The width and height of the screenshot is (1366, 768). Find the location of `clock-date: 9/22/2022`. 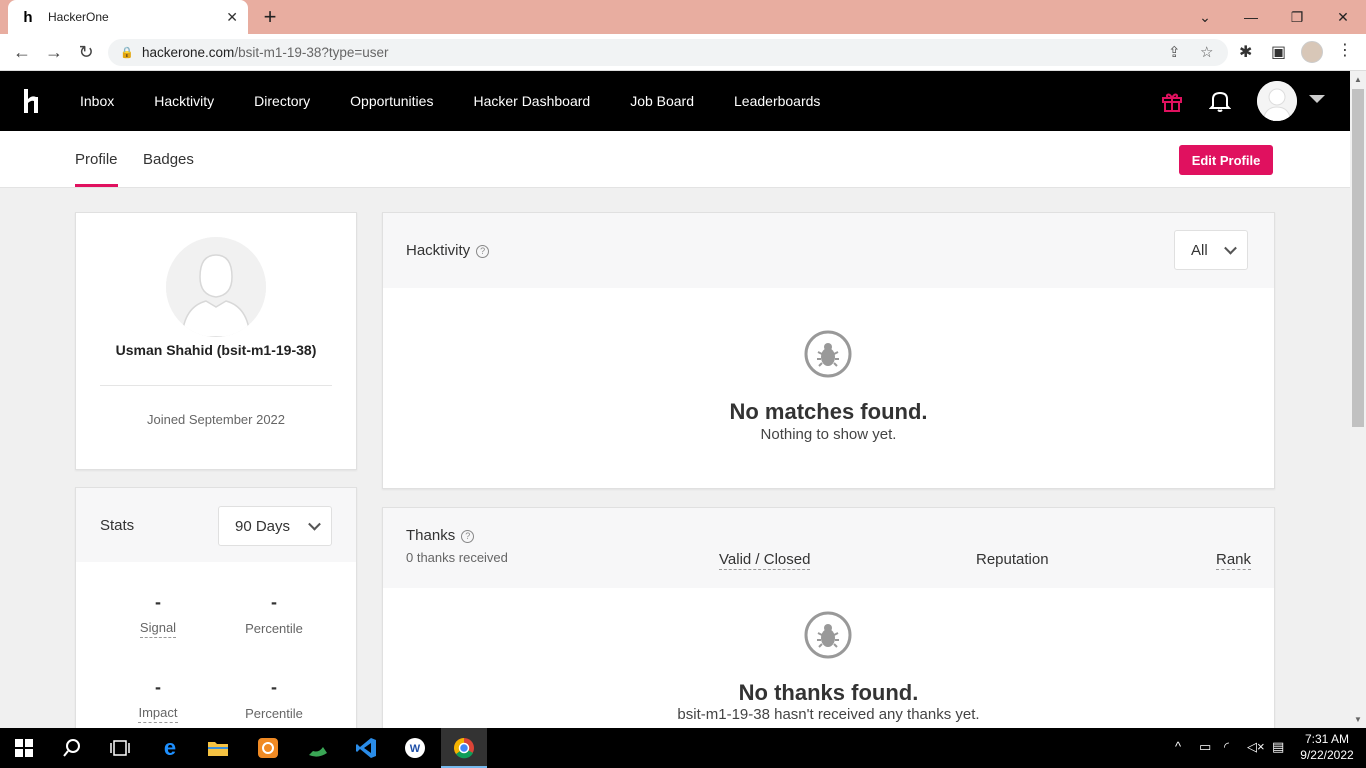

clock-date: 9/22/2022 is located at coordinates (1327, 755).